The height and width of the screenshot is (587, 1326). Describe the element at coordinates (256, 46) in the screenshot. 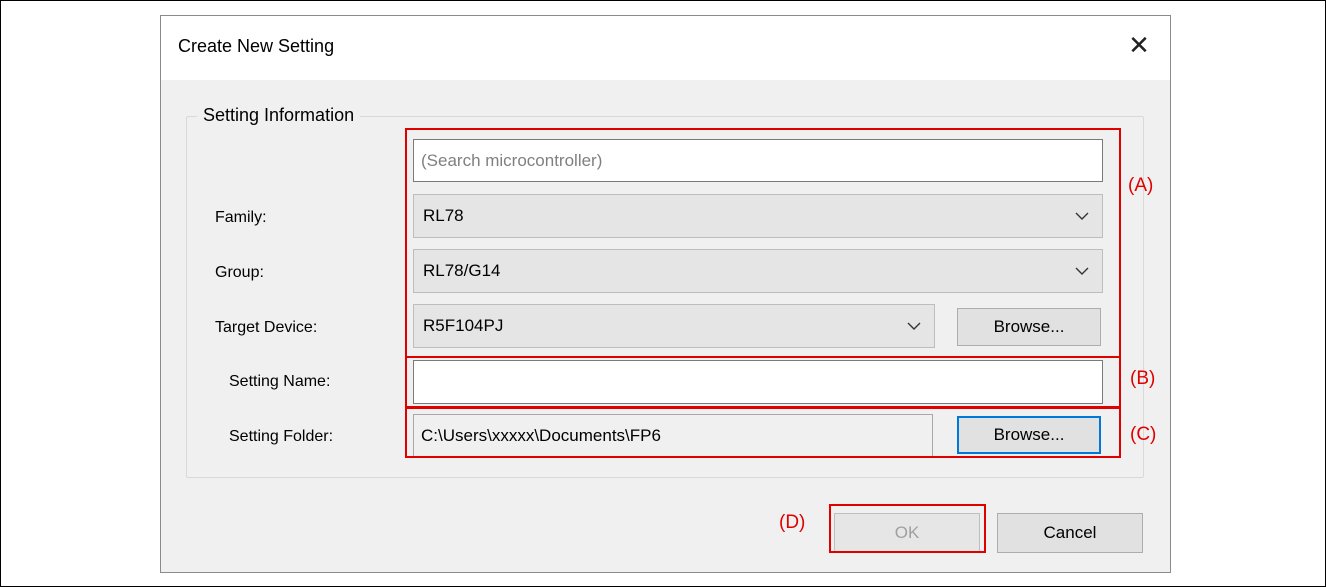

I see `dialog-title: Create New Setting` at that location.